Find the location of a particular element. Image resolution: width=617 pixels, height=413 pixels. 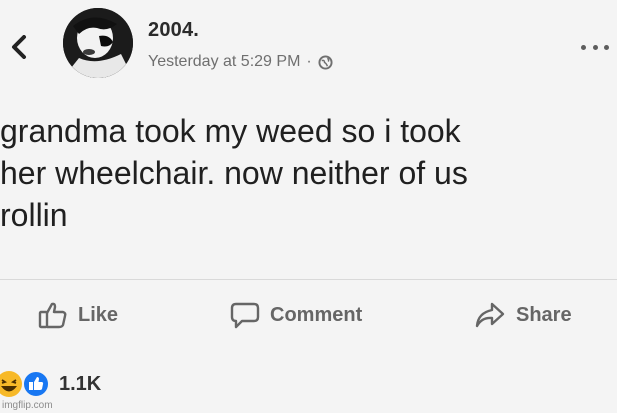

share-arrow-icon is located at coordinates (490, 315).